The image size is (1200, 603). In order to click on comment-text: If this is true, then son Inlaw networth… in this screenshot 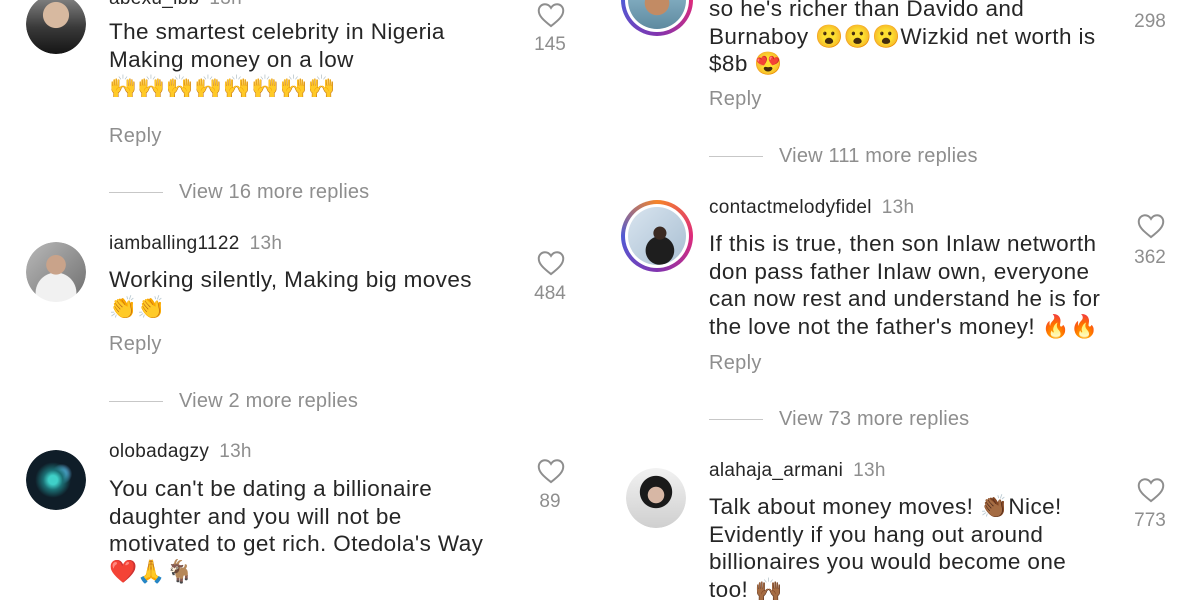, I will do `click(905, 285)`.